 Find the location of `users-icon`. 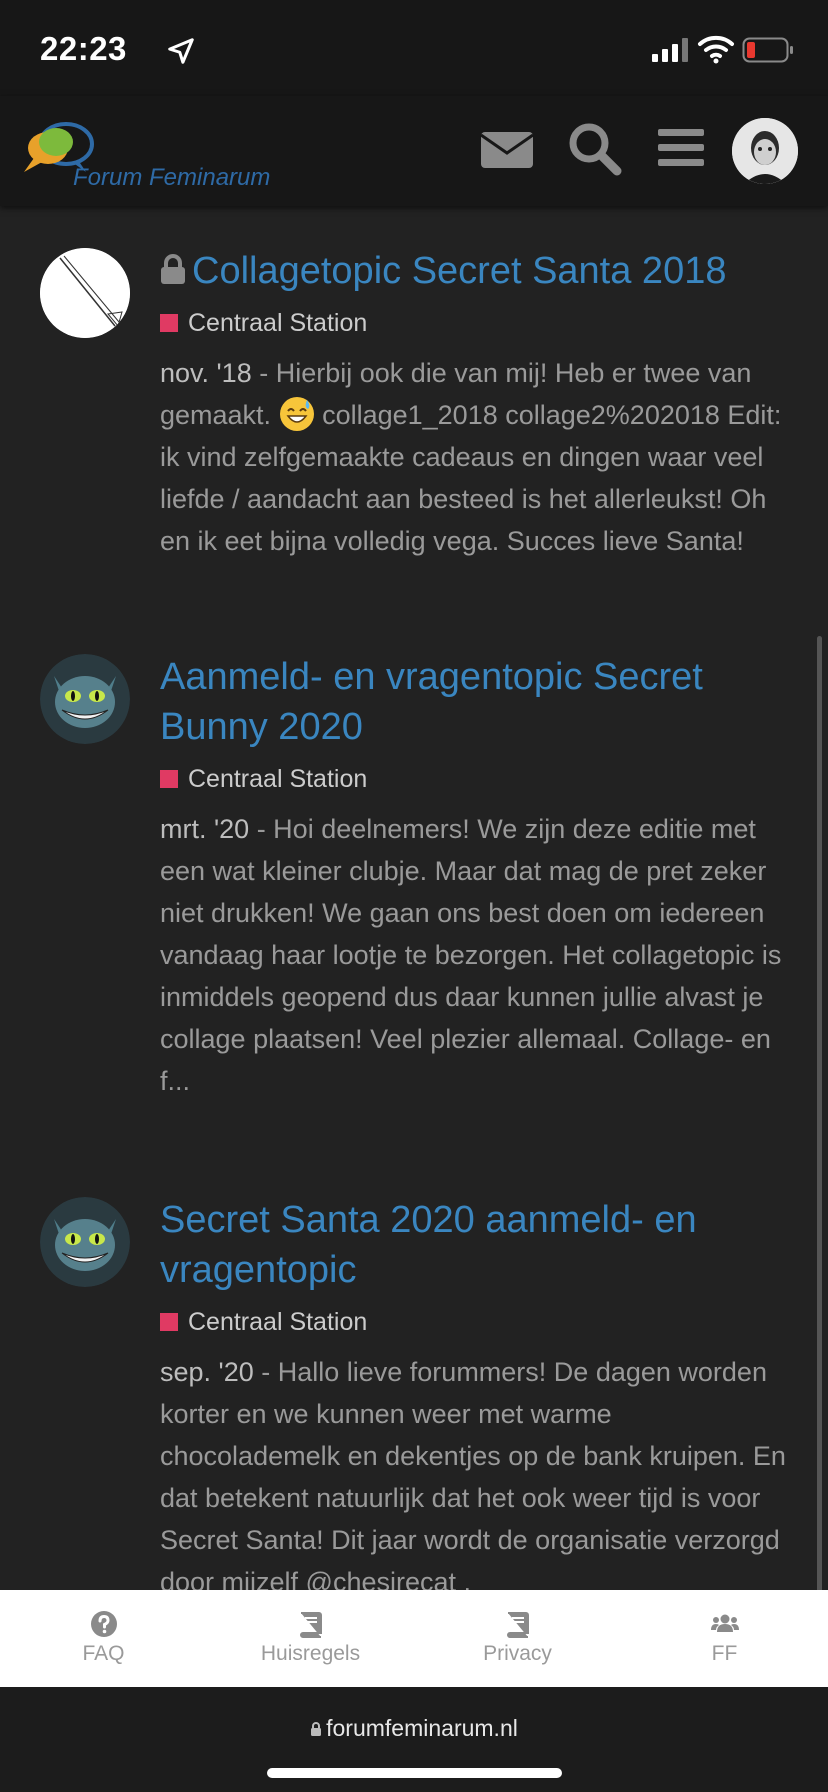

users-icon is located at coordinates (724, 1623).